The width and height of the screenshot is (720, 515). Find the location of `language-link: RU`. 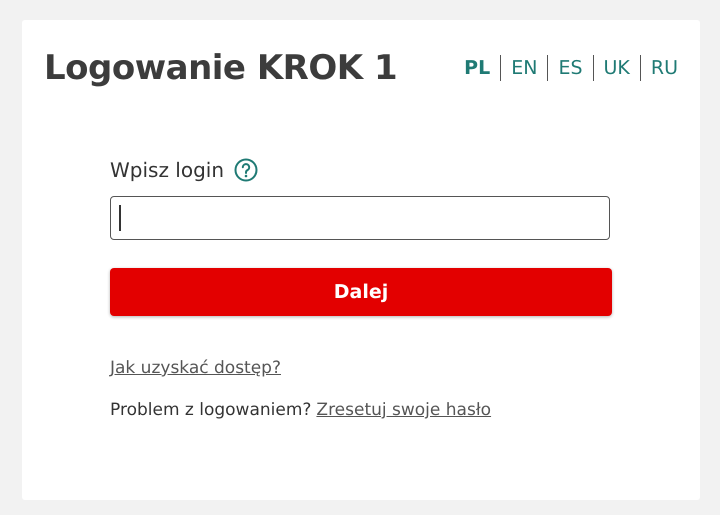

language-link: RU is located at coordinates (659, 68).